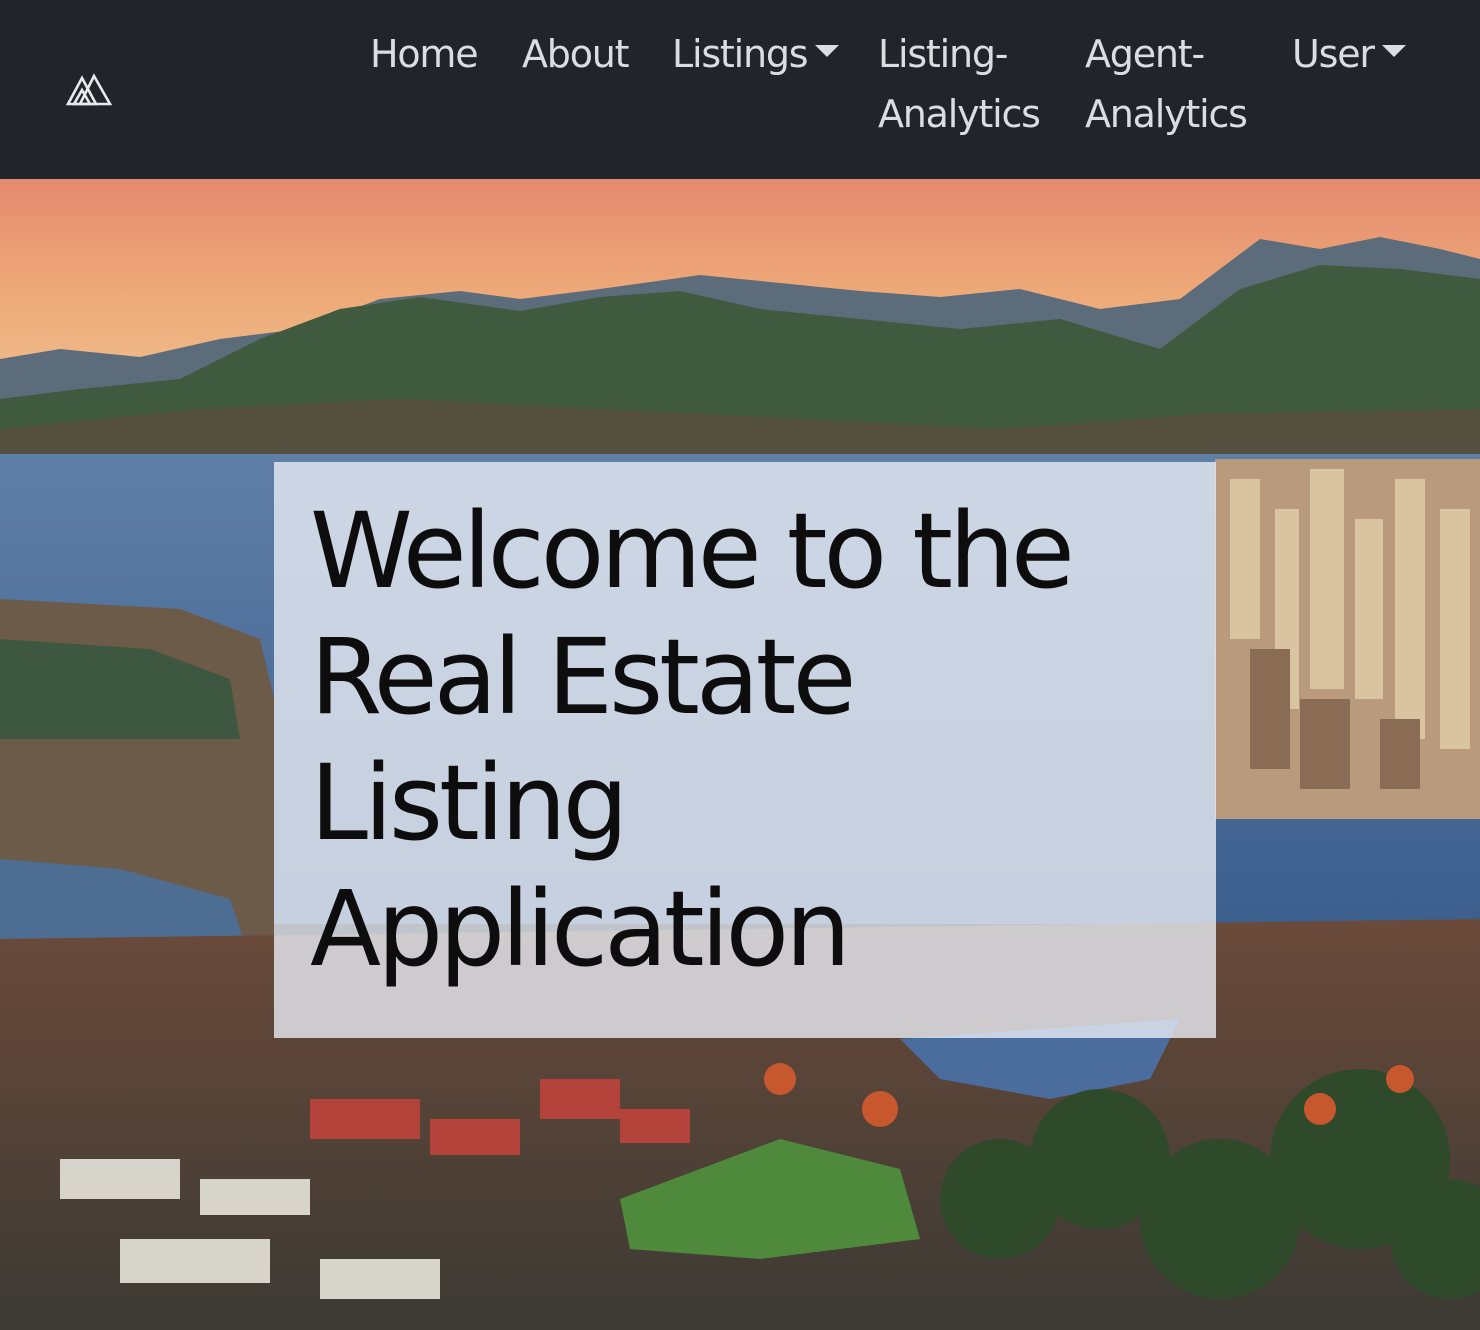 This screenshot has width=1480, height=1330. What do you see at coordinates (959, 84) in the screenshot?
I see `nav-listing-analytics-link: Listing- Analytics` at bounding box center [959, 84].